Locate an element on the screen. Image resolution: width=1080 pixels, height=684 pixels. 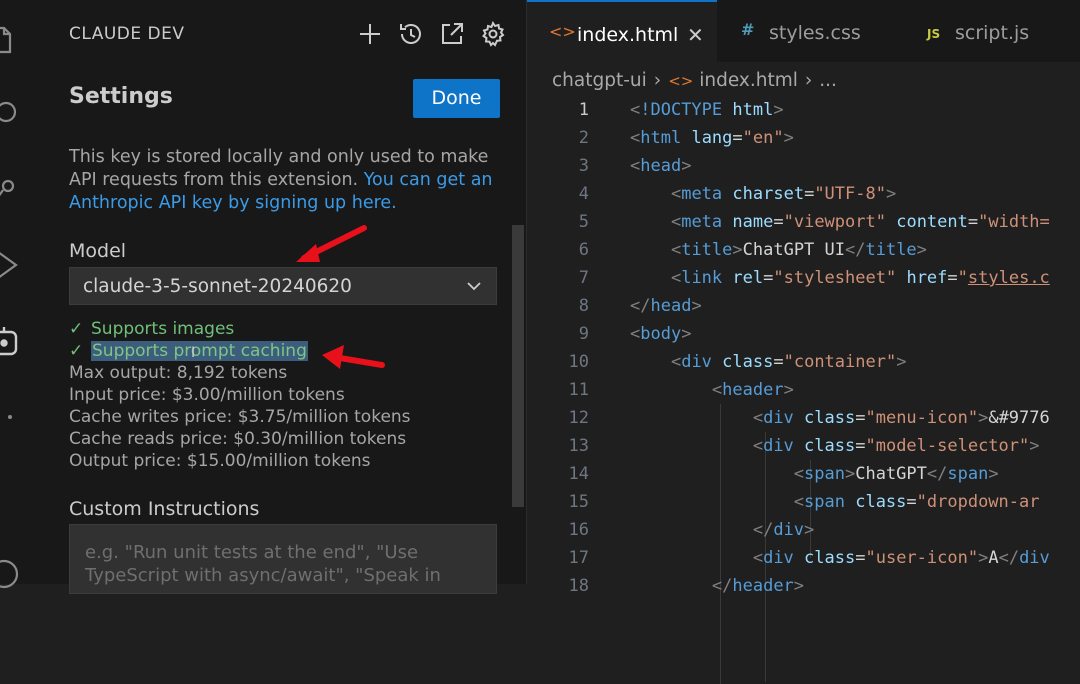
close-icon: ✕ is located at coordinates (695, 35).